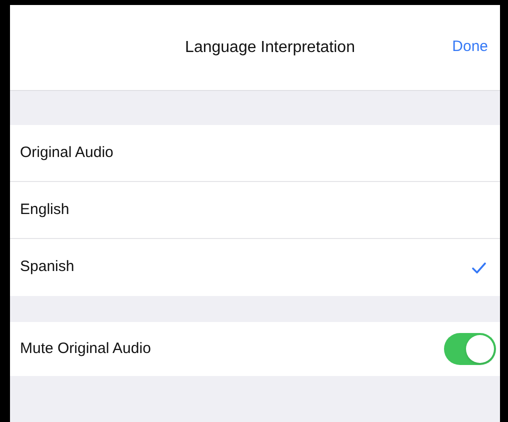 The height and width of the screenshot is (422, 508). Describe the element at coordinates (470, 47) in the screenshot. I see `done-button: Done` at that location.